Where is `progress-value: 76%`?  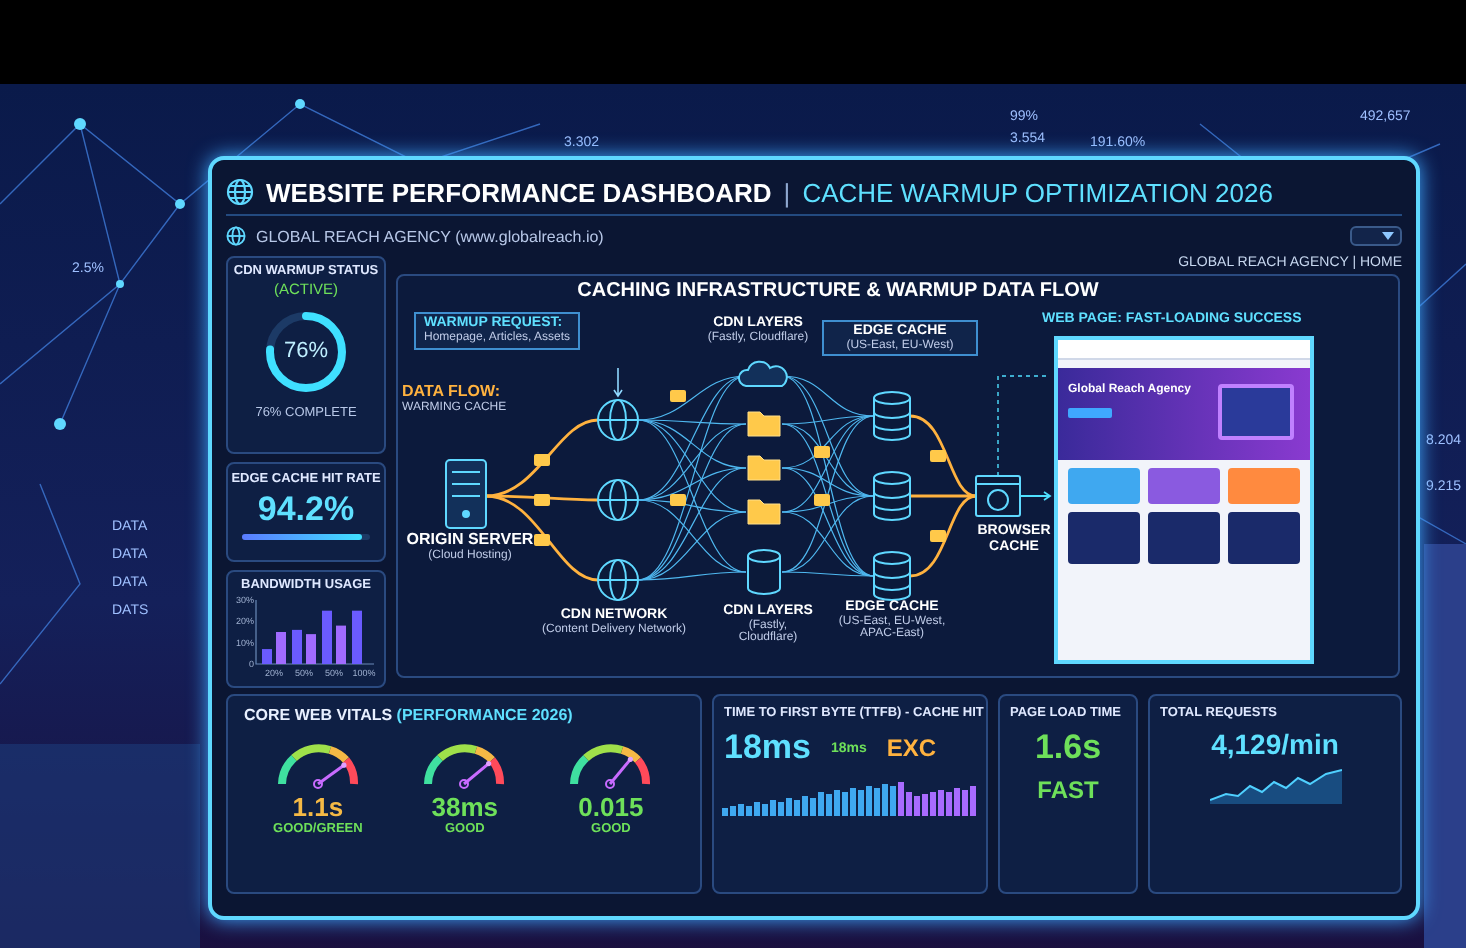
progress-value: 76% is located at coordinates (306, 352).